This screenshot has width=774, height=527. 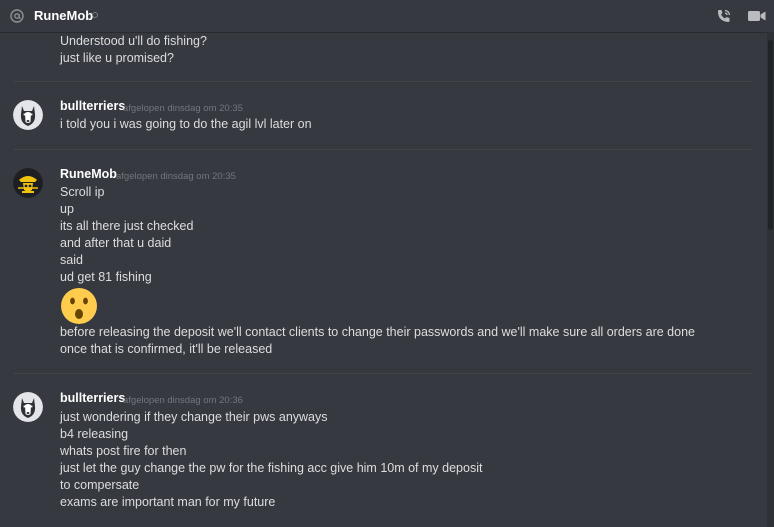 I want to click on channel-header: RuneMob, so click(x=387, y=16).